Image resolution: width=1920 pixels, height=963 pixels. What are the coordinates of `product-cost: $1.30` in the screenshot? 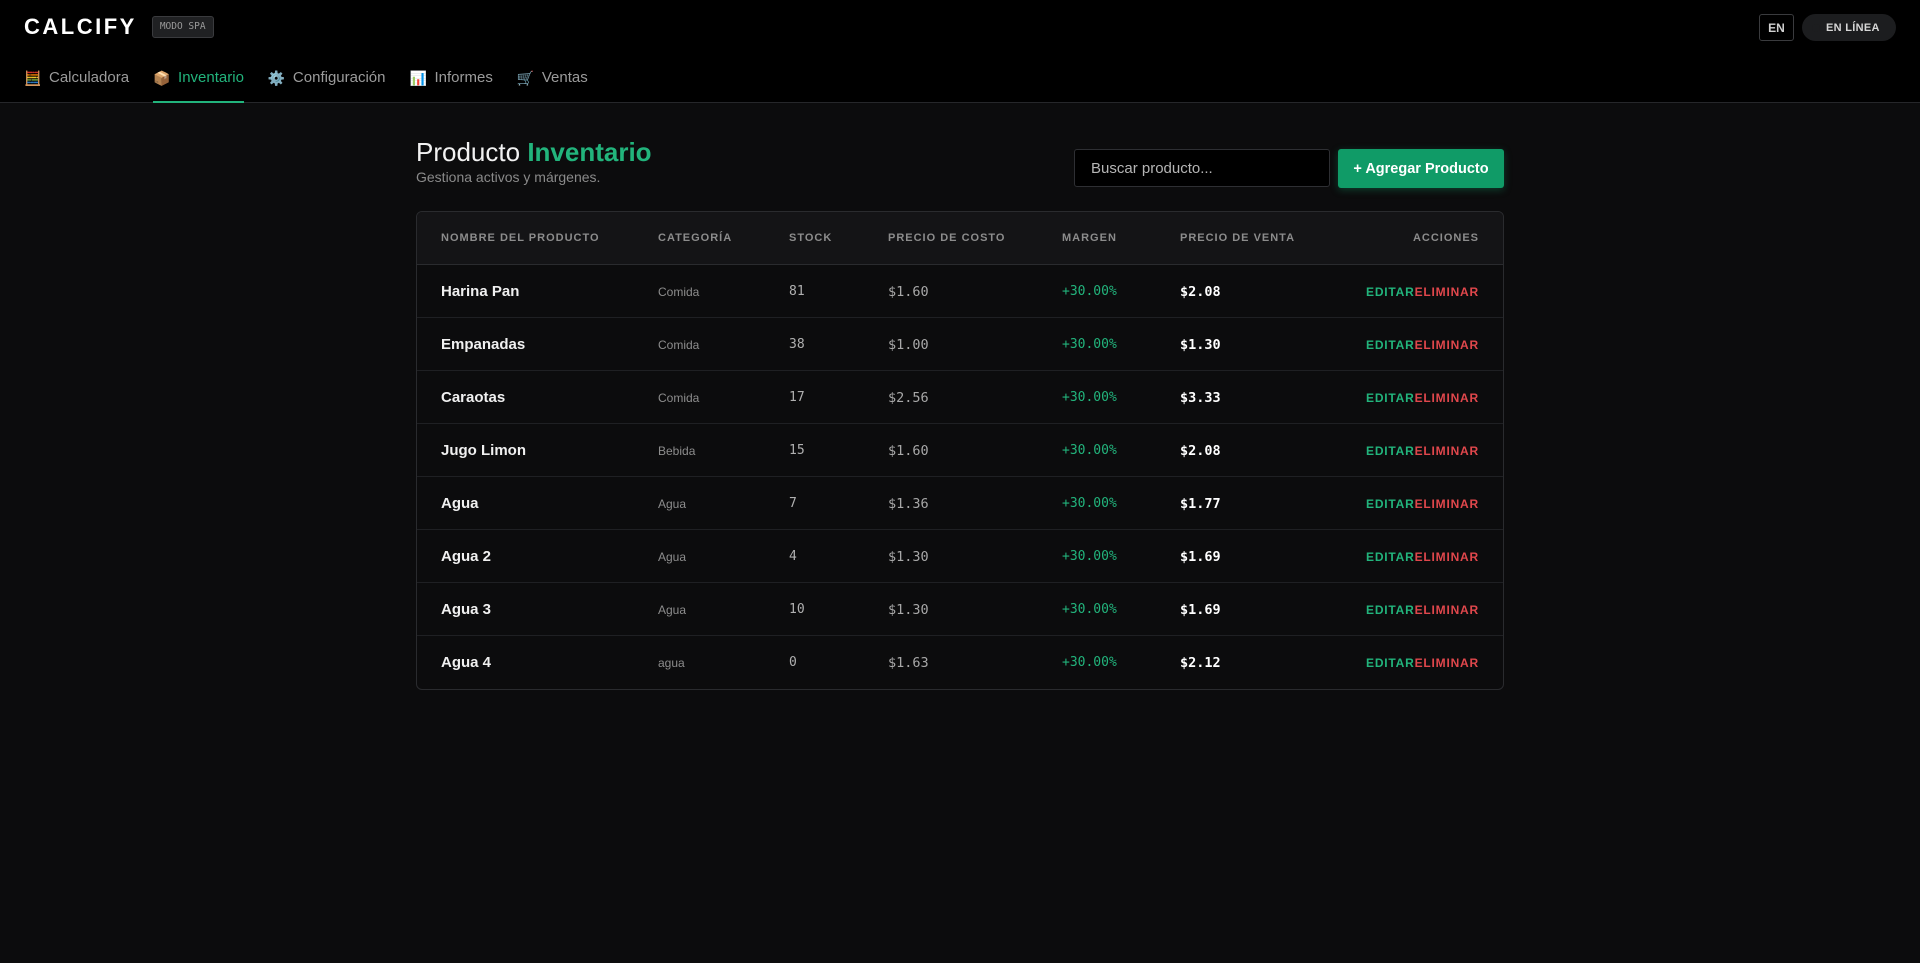 It's located at (908, 609).